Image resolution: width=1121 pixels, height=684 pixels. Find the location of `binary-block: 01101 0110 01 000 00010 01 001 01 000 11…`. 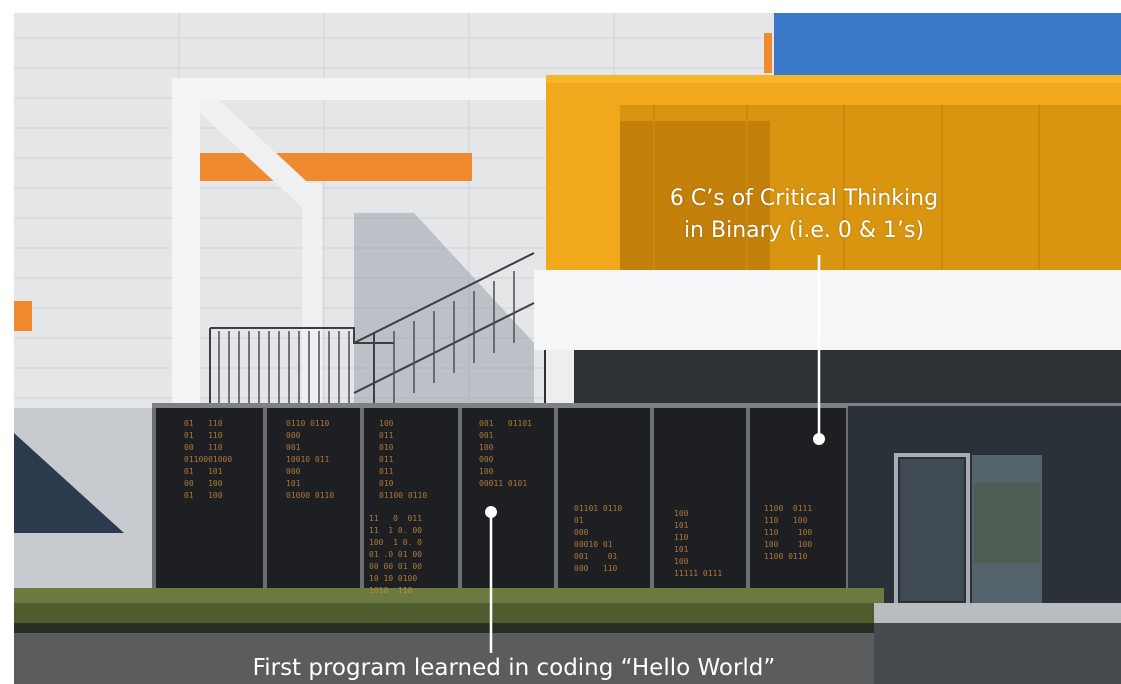

binary-block: 01101 0110 01 000 00010 01 001 01 000 11… is located at coordinates (598, 538).